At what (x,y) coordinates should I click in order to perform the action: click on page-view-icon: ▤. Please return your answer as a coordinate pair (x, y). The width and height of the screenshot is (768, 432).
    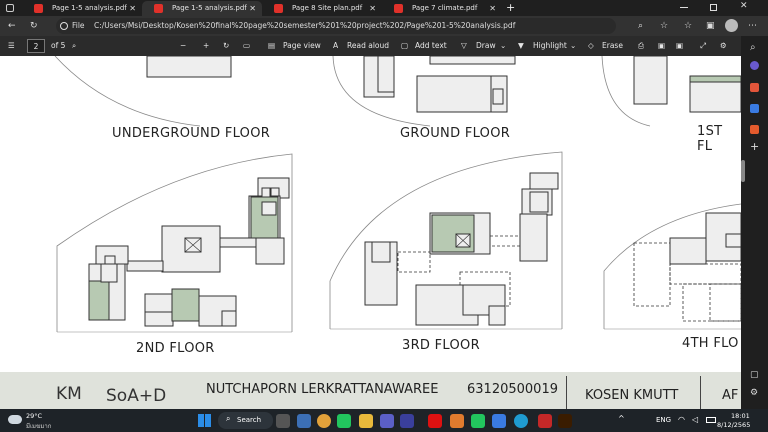
    Looking at the image, I should click on (271, 46).